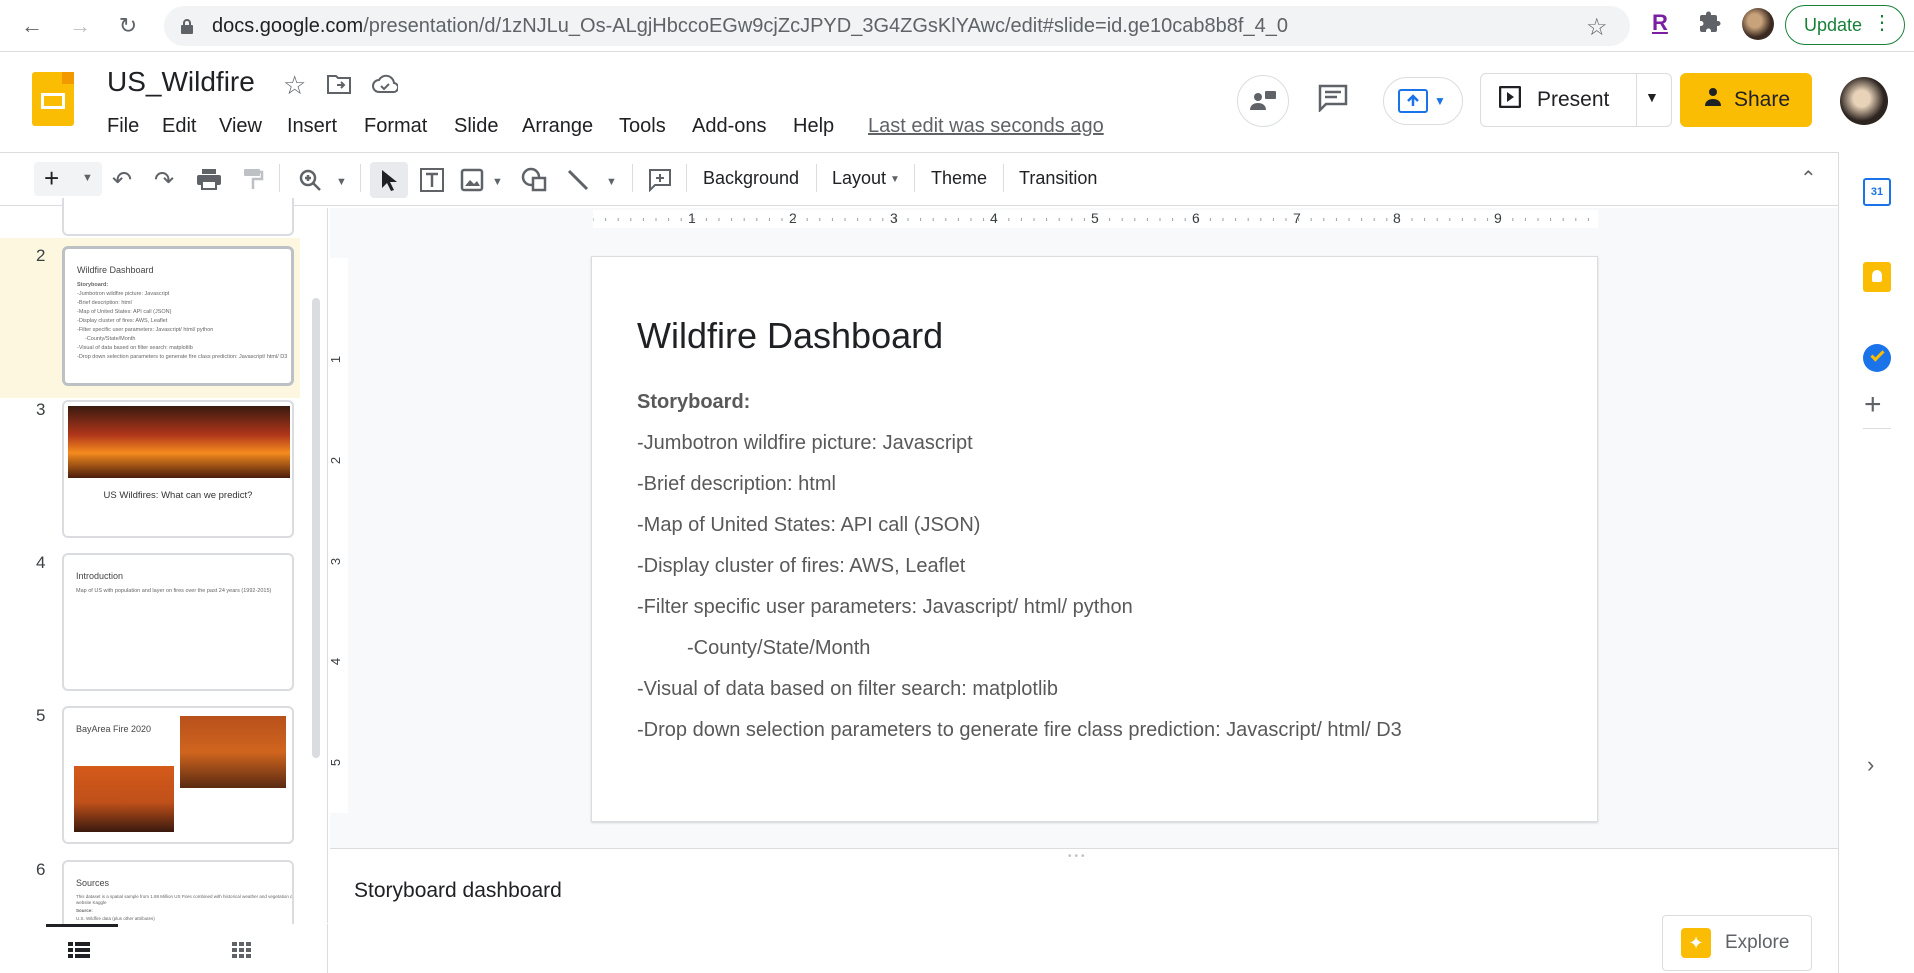  Describe the element at coordinates (395, 126) in the screenshot. I see `menu-format: Format` at that location.